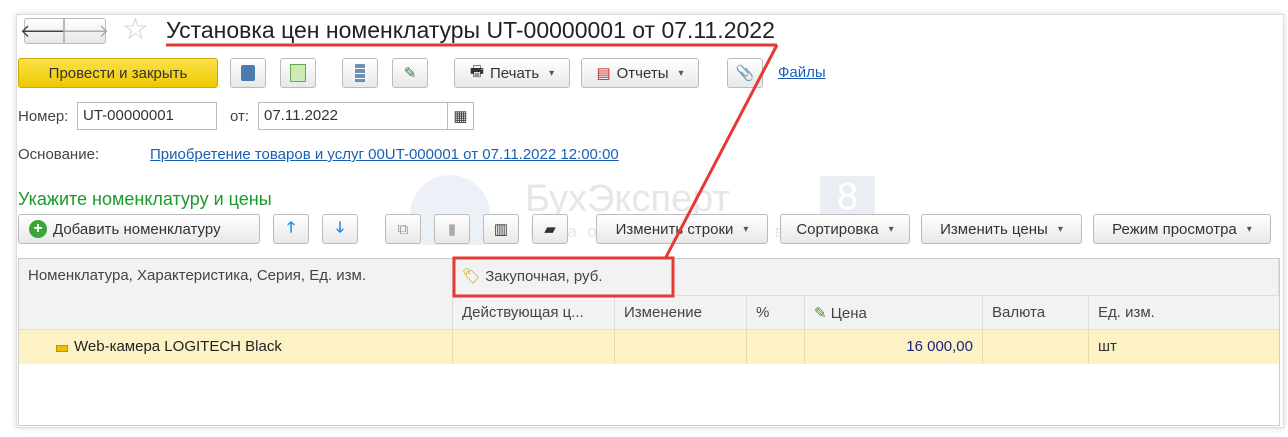  I want to click on annotation-connector, so click(721, 152).